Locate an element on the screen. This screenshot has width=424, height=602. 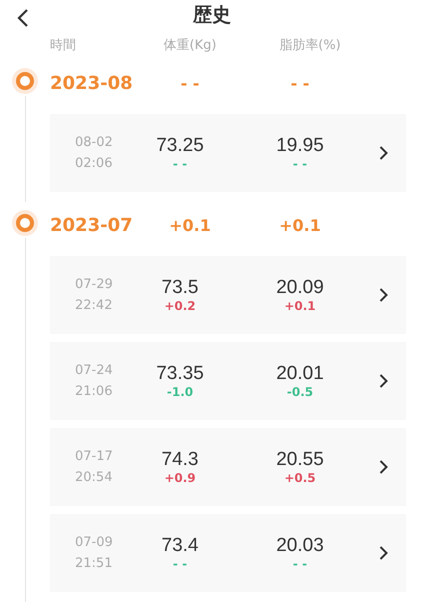
record-datetime: 07-17 20:54 is located at coordinates (94, 467).